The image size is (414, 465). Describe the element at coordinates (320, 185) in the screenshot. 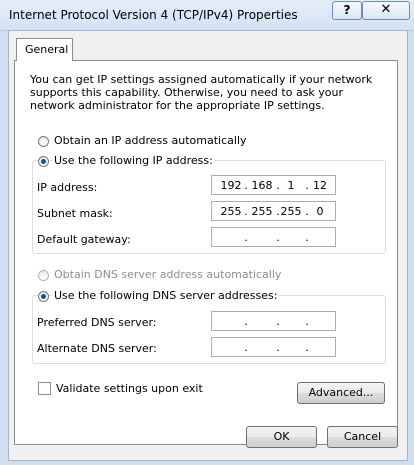

I see `ip-octet-4: 12` at that location.